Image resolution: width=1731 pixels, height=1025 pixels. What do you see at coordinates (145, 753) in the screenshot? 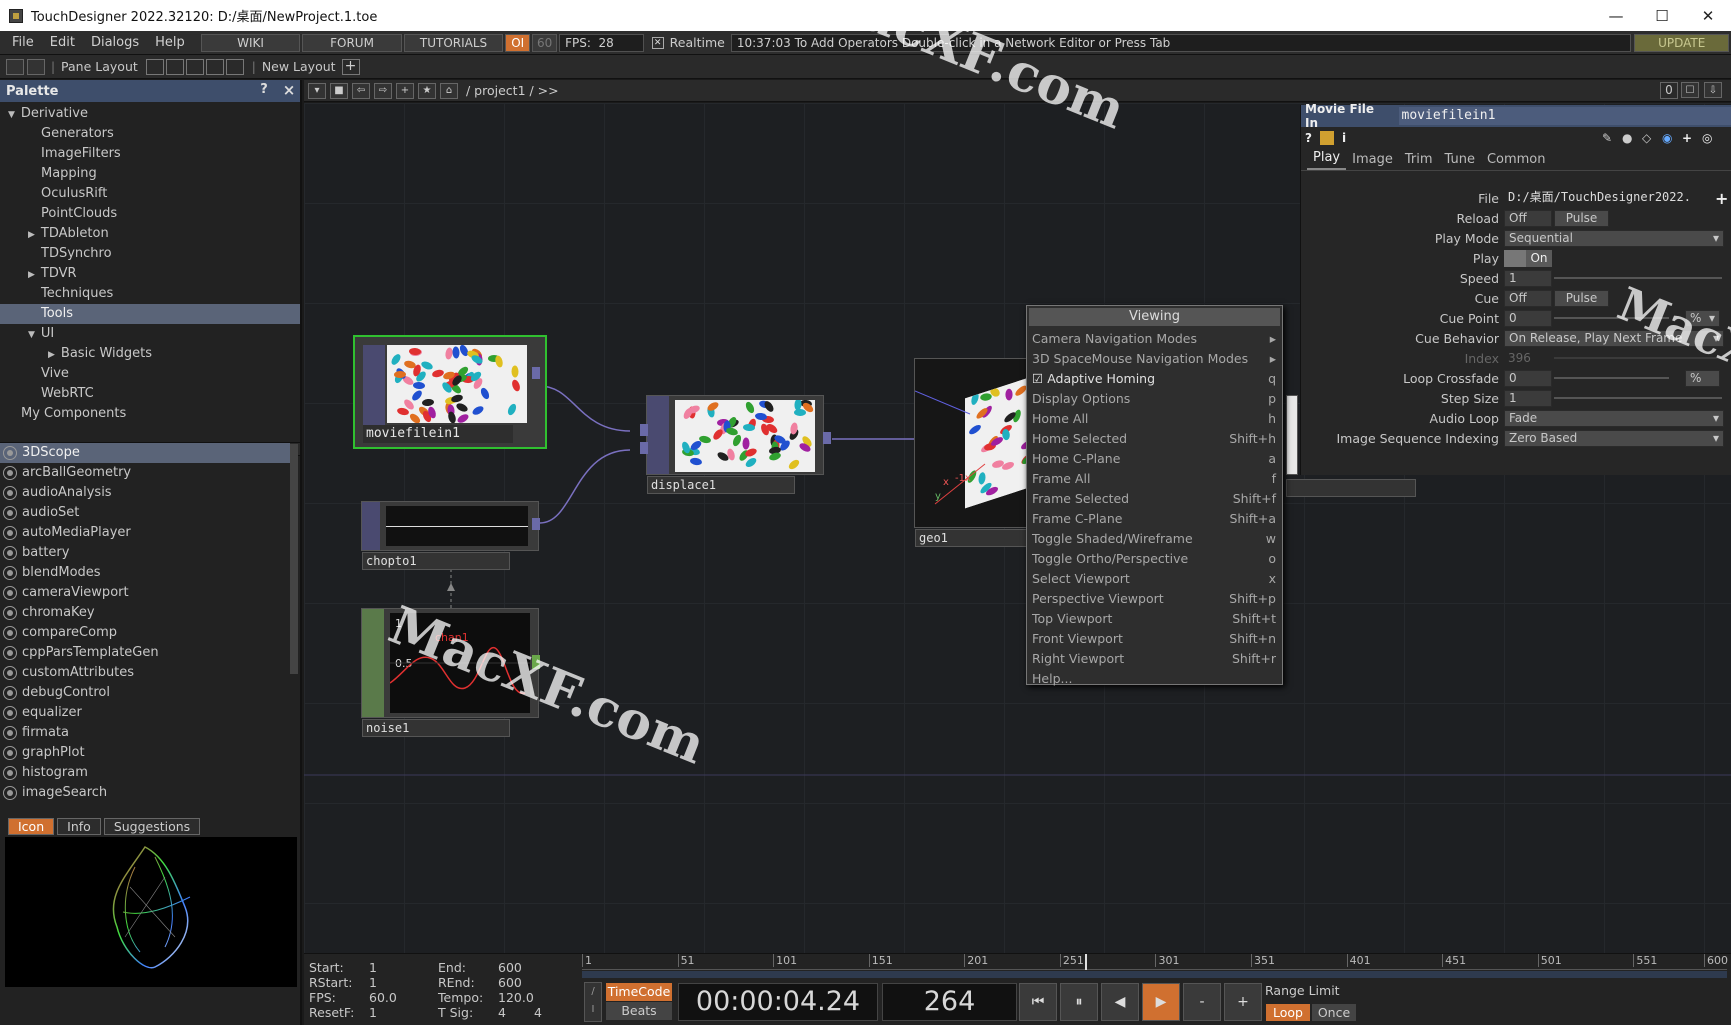
I see `component-item-graphplot: graphPlot` at bounding box center [145, 753].